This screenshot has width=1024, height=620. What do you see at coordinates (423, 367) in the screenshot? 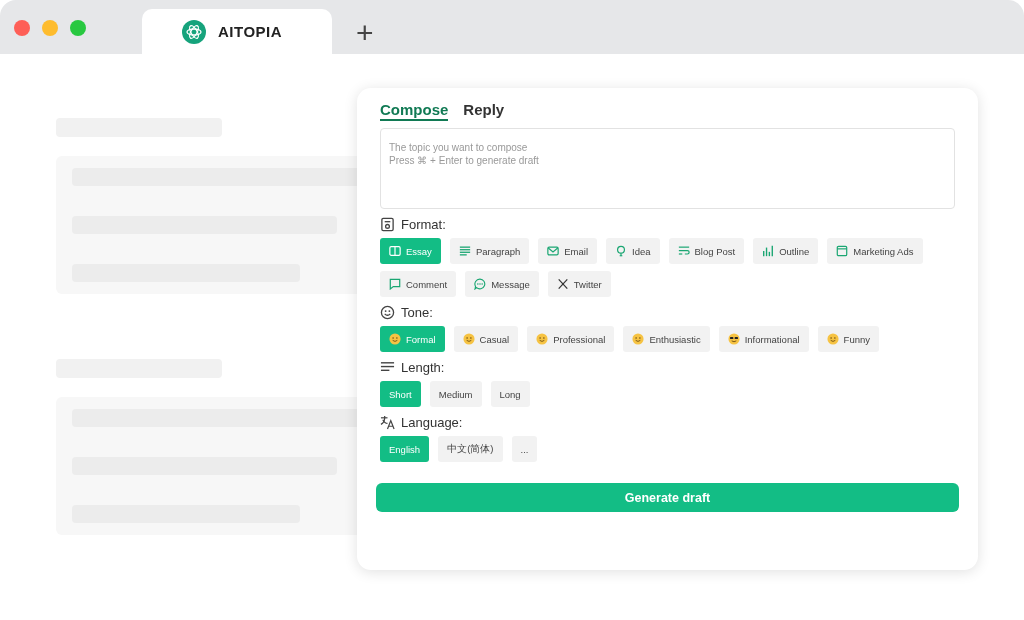
I see `section-label: Length:` at bounding box center [423, 367].